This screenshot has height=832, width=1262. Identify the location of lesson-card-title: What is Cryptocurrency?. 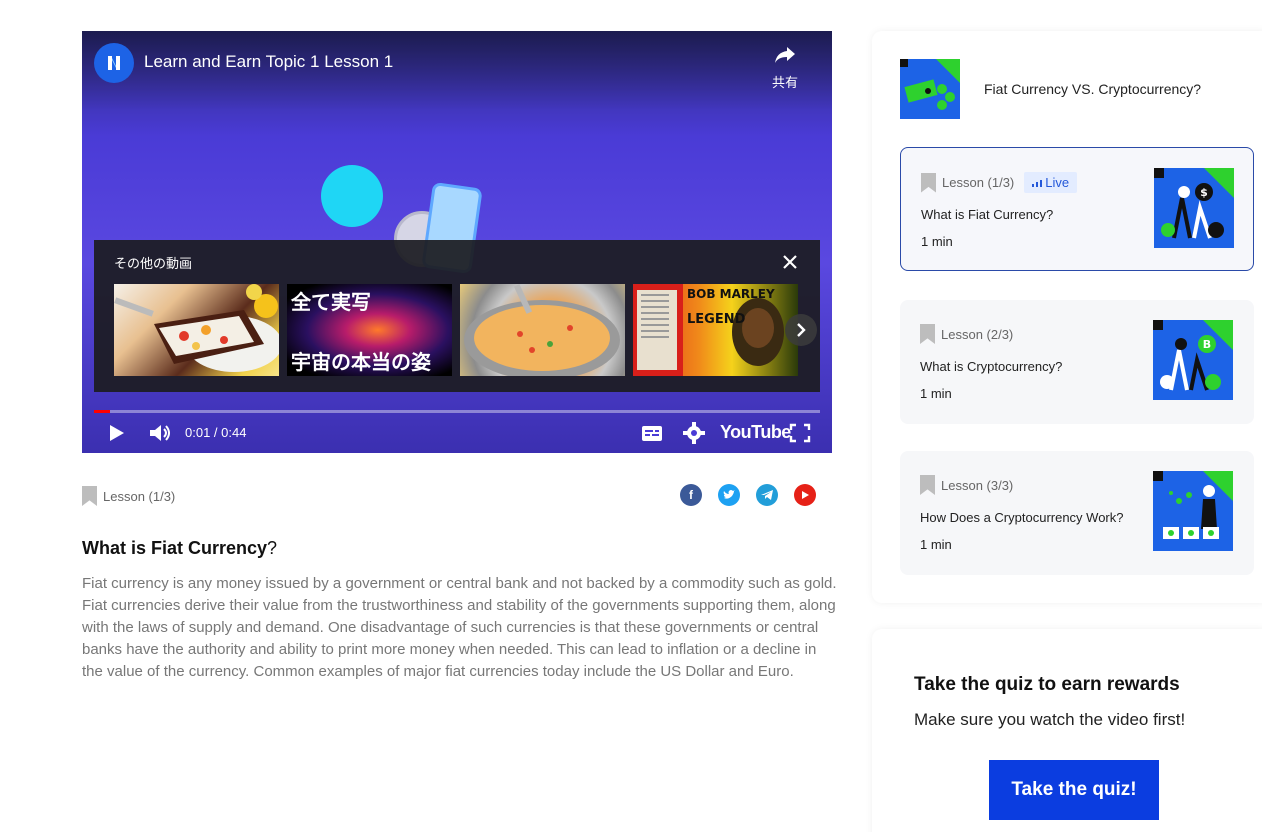
(991, 366).